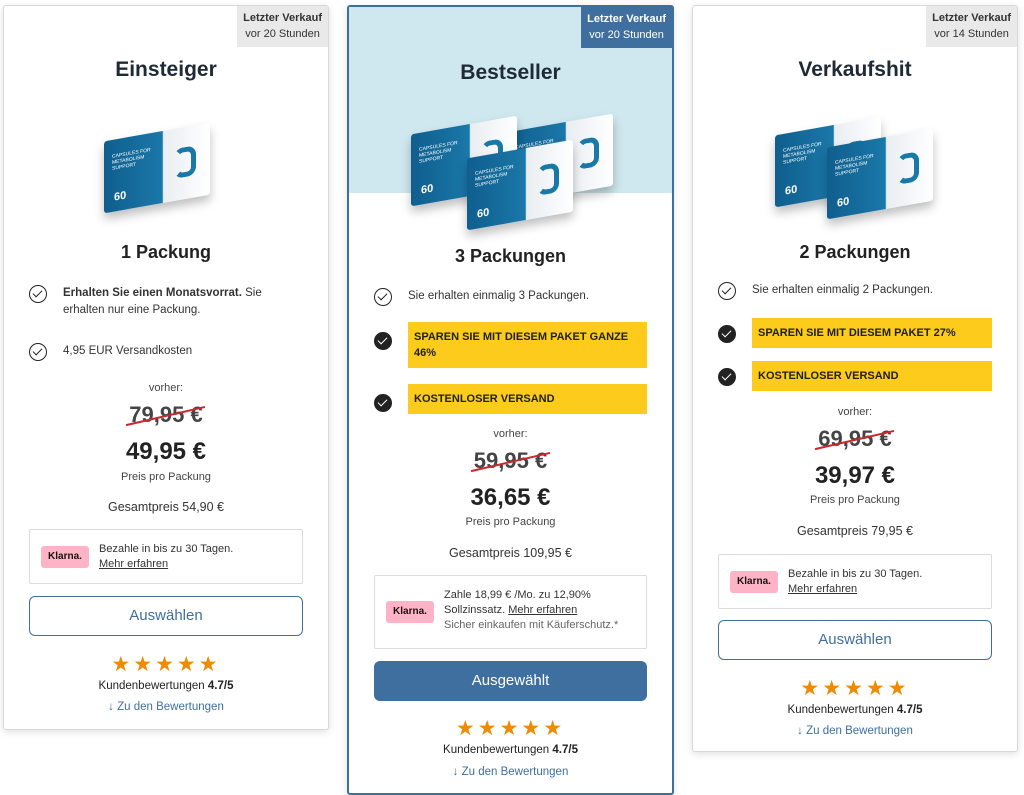 The image size is (1024, 795). Describe the element at coordinates (510, 256) in the screenshot. I see `pack-title: 3 Packungen` at that location.